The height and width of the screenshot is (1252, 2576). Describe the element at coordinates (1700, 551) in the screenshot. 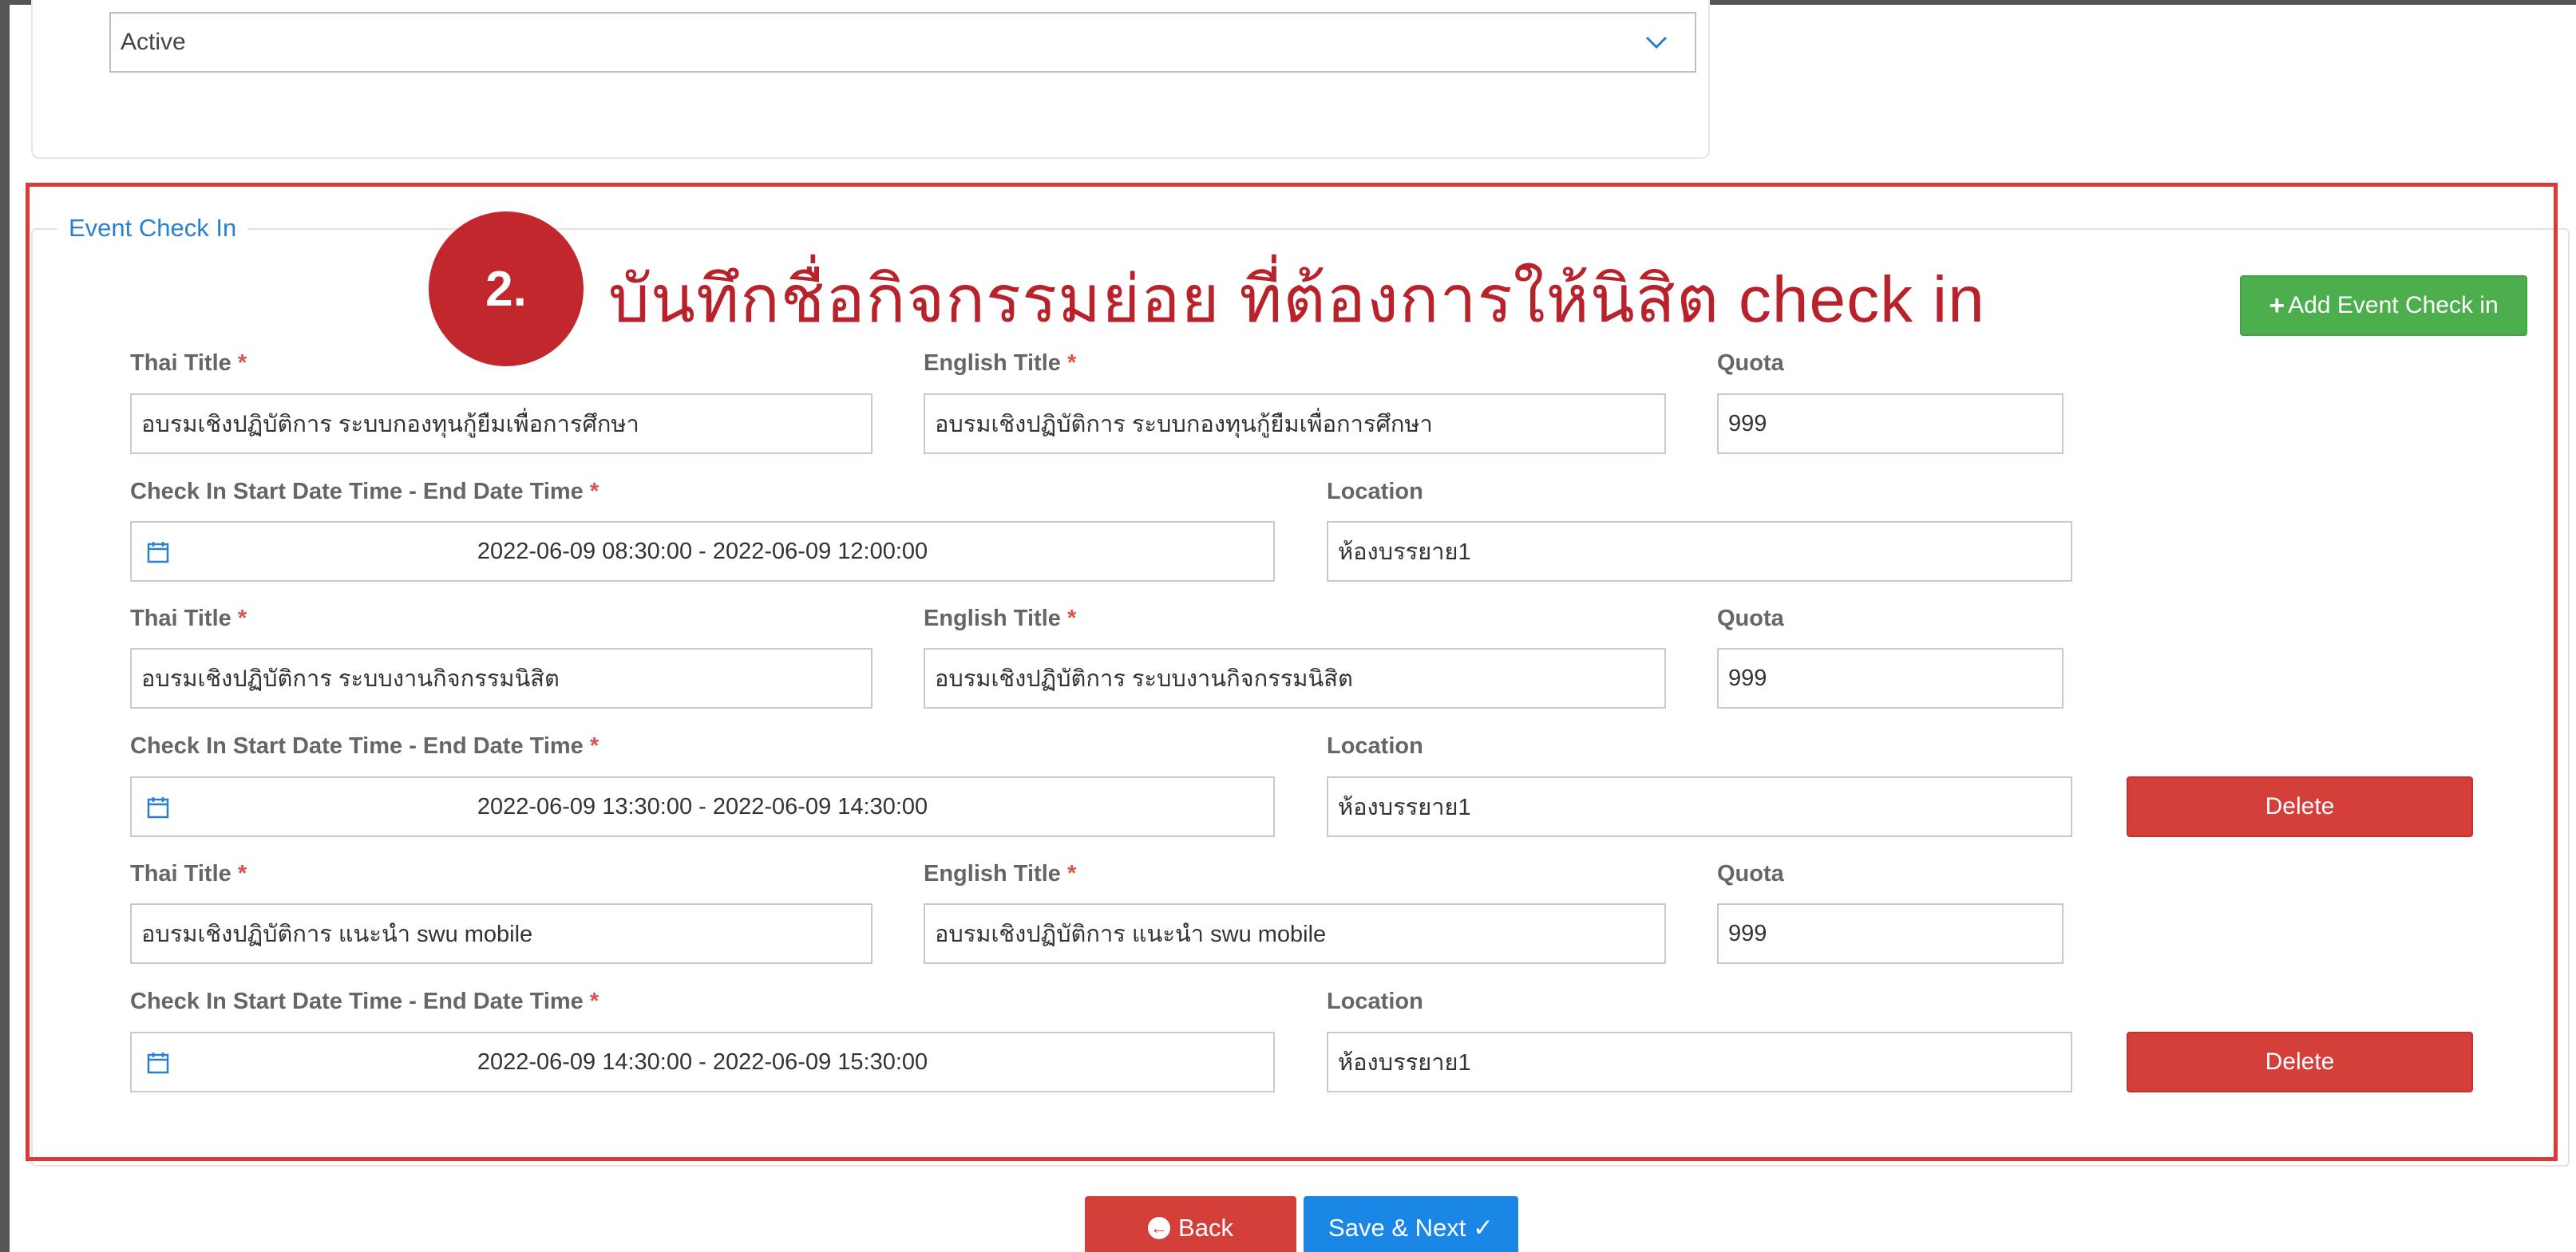

I see `location-input-1: ห้องบรรยาย1` at that location.